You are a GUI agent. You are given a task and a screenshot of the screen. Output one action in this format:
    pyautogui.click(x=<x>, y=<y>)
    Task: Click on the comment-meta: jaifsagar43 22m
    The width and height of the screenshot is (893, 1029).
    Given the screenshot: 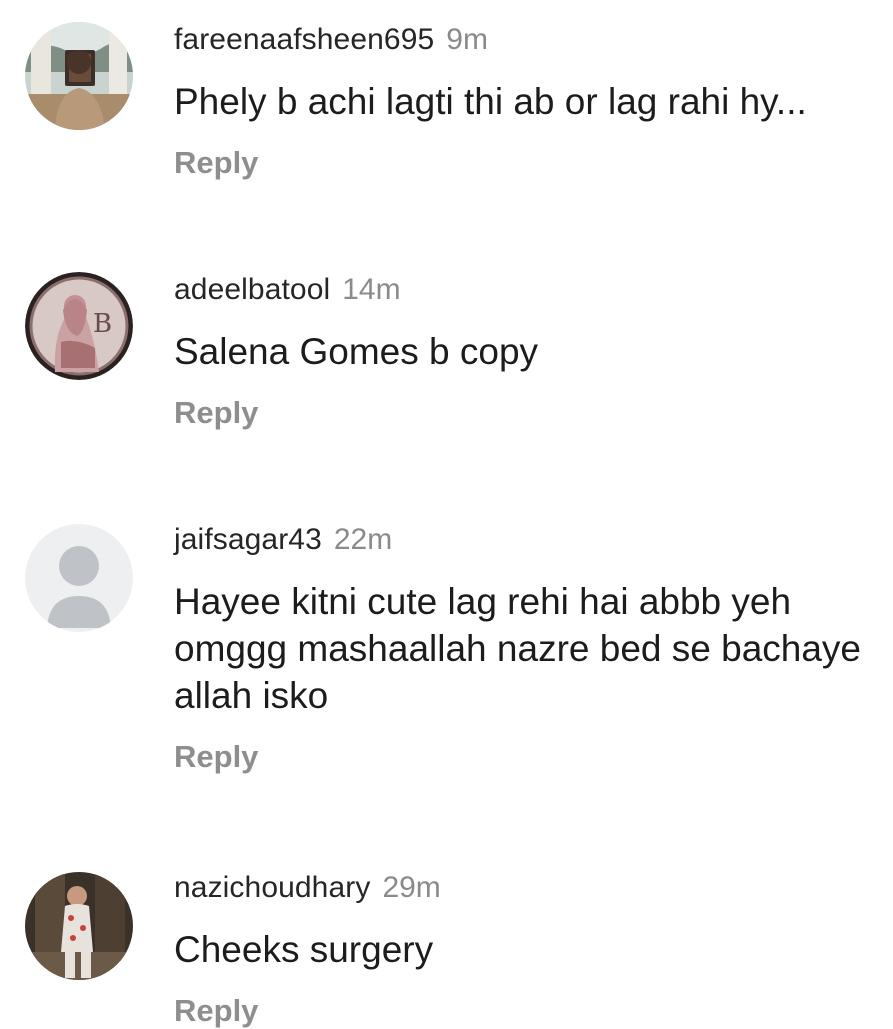 What is the action you would take?
    pyautogui.click(x=528, y=540)
    